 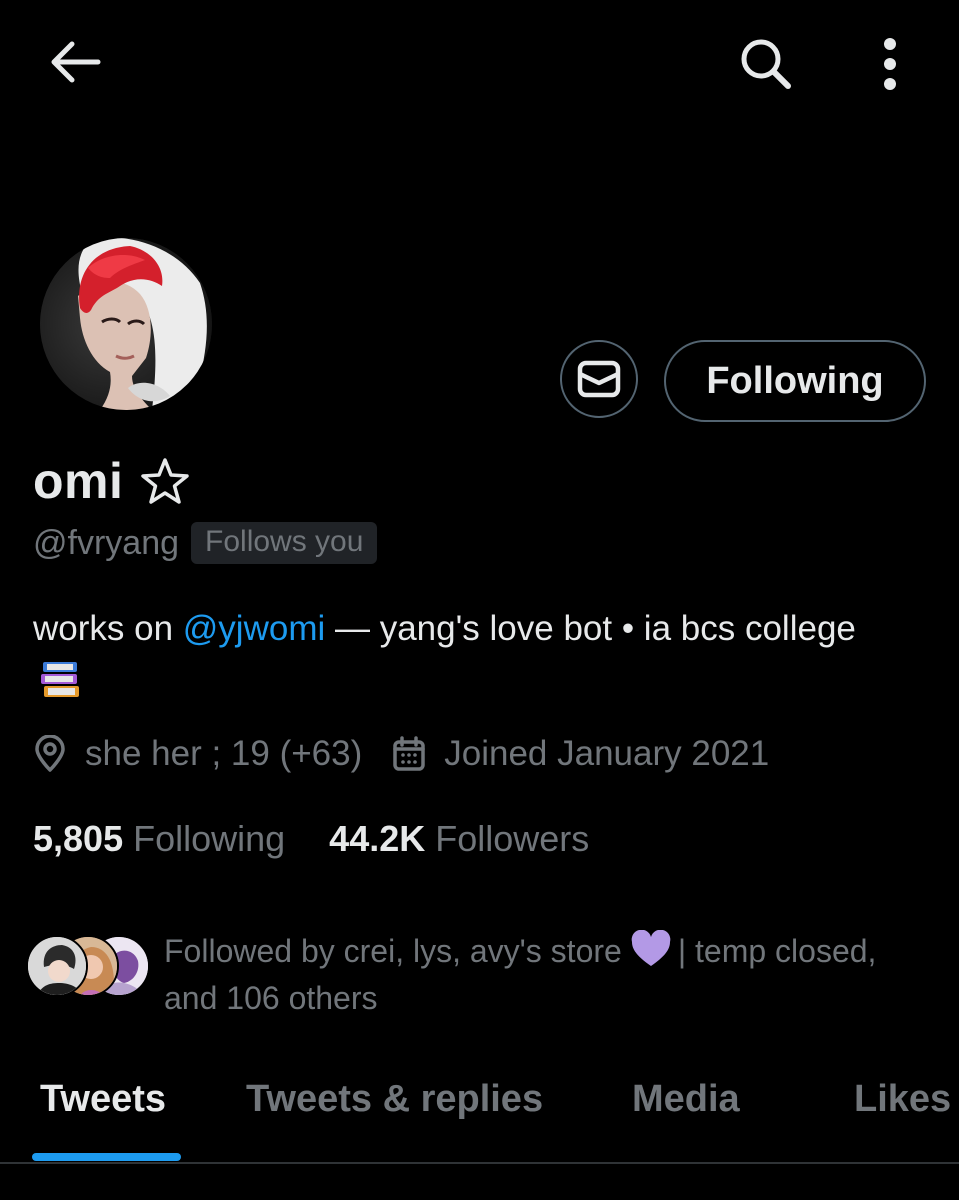 I want to click on avatar-image, so click(x=126, y=324).